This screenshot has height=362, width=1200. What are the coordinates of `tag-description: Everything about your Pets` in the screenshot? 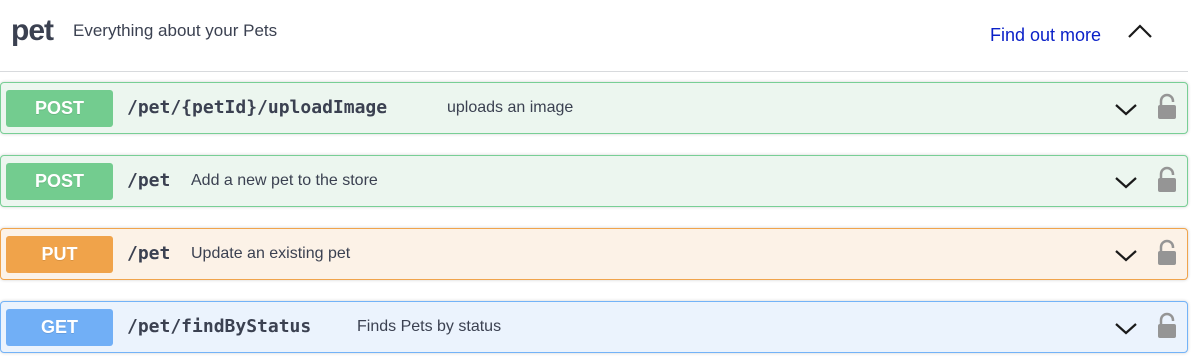 It's located at (175, 30).